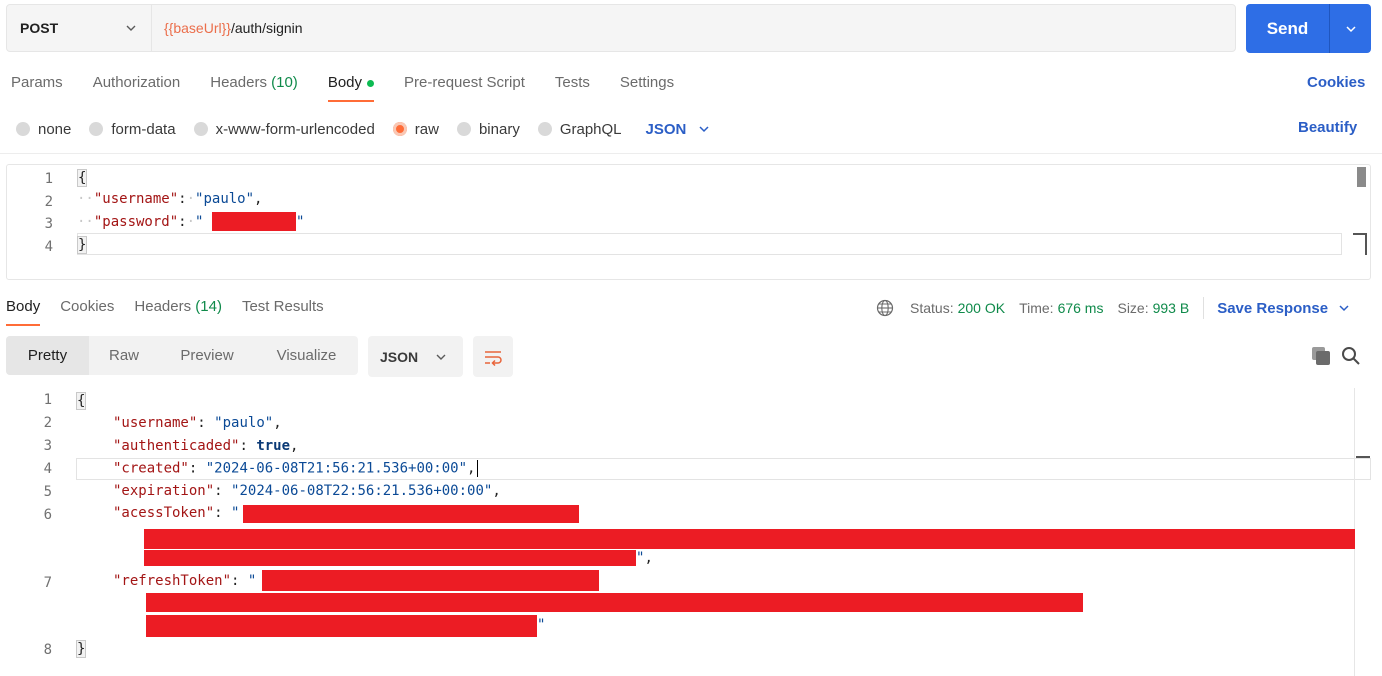 The image size is (1382, 676). What do you see at coordinates (678, 129) in the screenshot?
I see `body-format-select: JSON` at bounding box center [678, 129].